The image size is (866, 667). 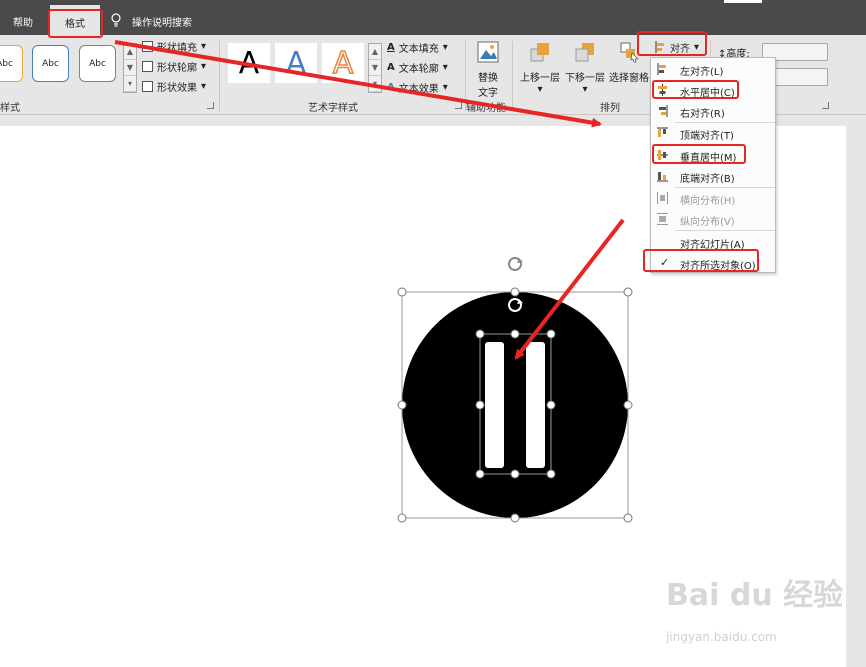 I want to click on menu-item-label: 纵向分布(V), so click(x=707, y=222).